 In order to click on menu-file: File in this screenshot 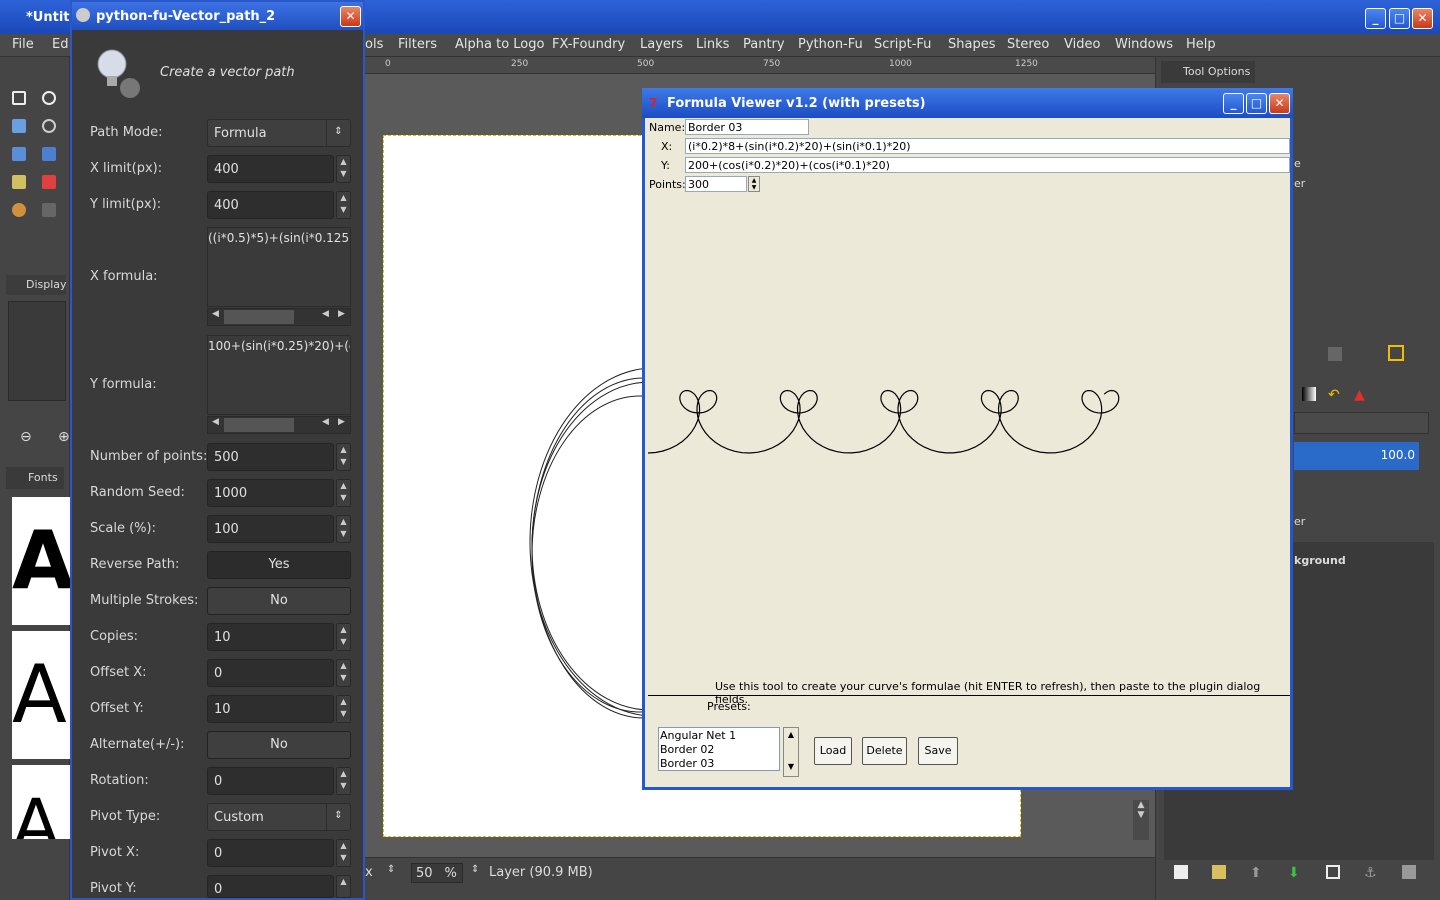, I will do `click(23, 44)`.